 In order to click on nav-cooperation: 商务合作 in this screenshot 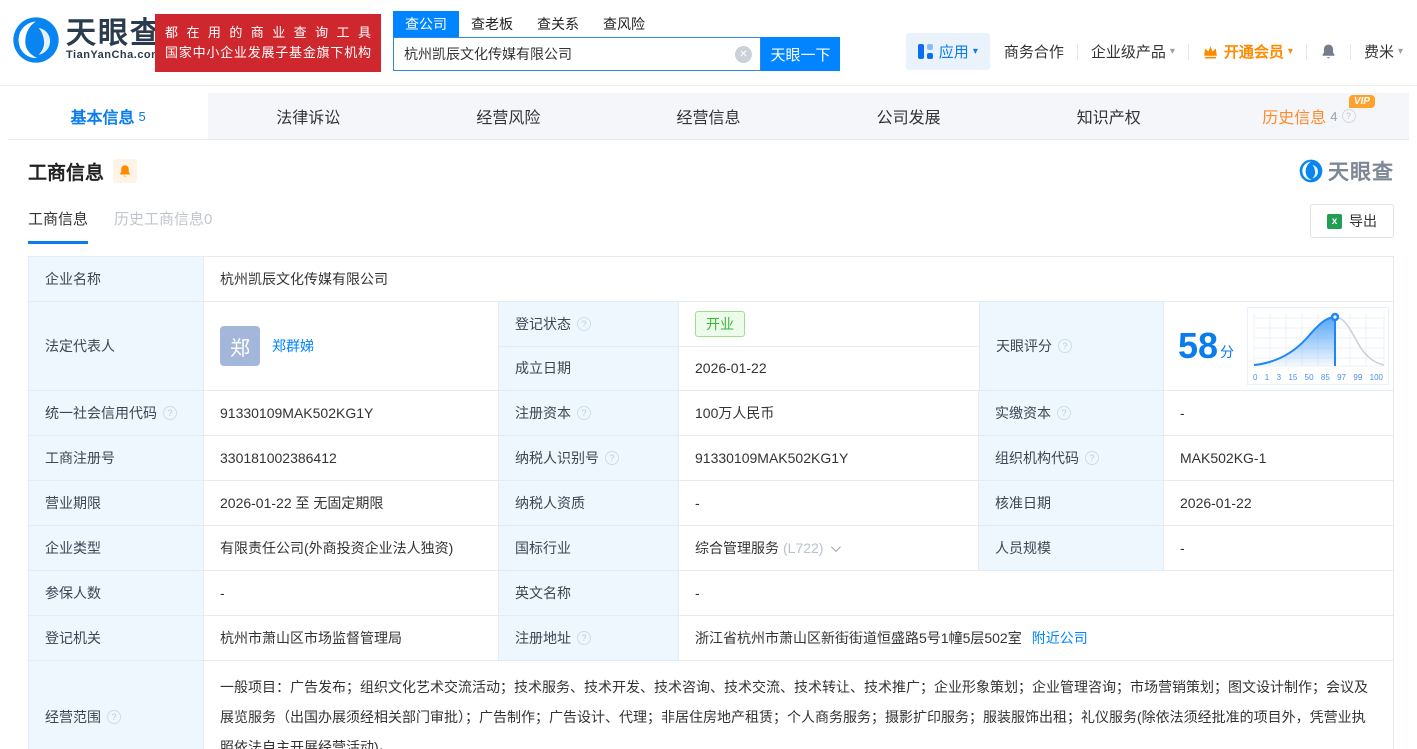, I will do `click(1034, 51)`.